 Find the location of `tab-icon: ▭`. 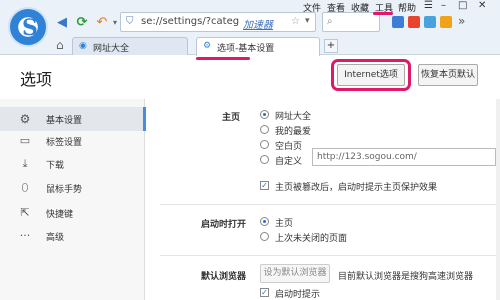

tab-icon: ▭ is located at coordinates (25, 140).